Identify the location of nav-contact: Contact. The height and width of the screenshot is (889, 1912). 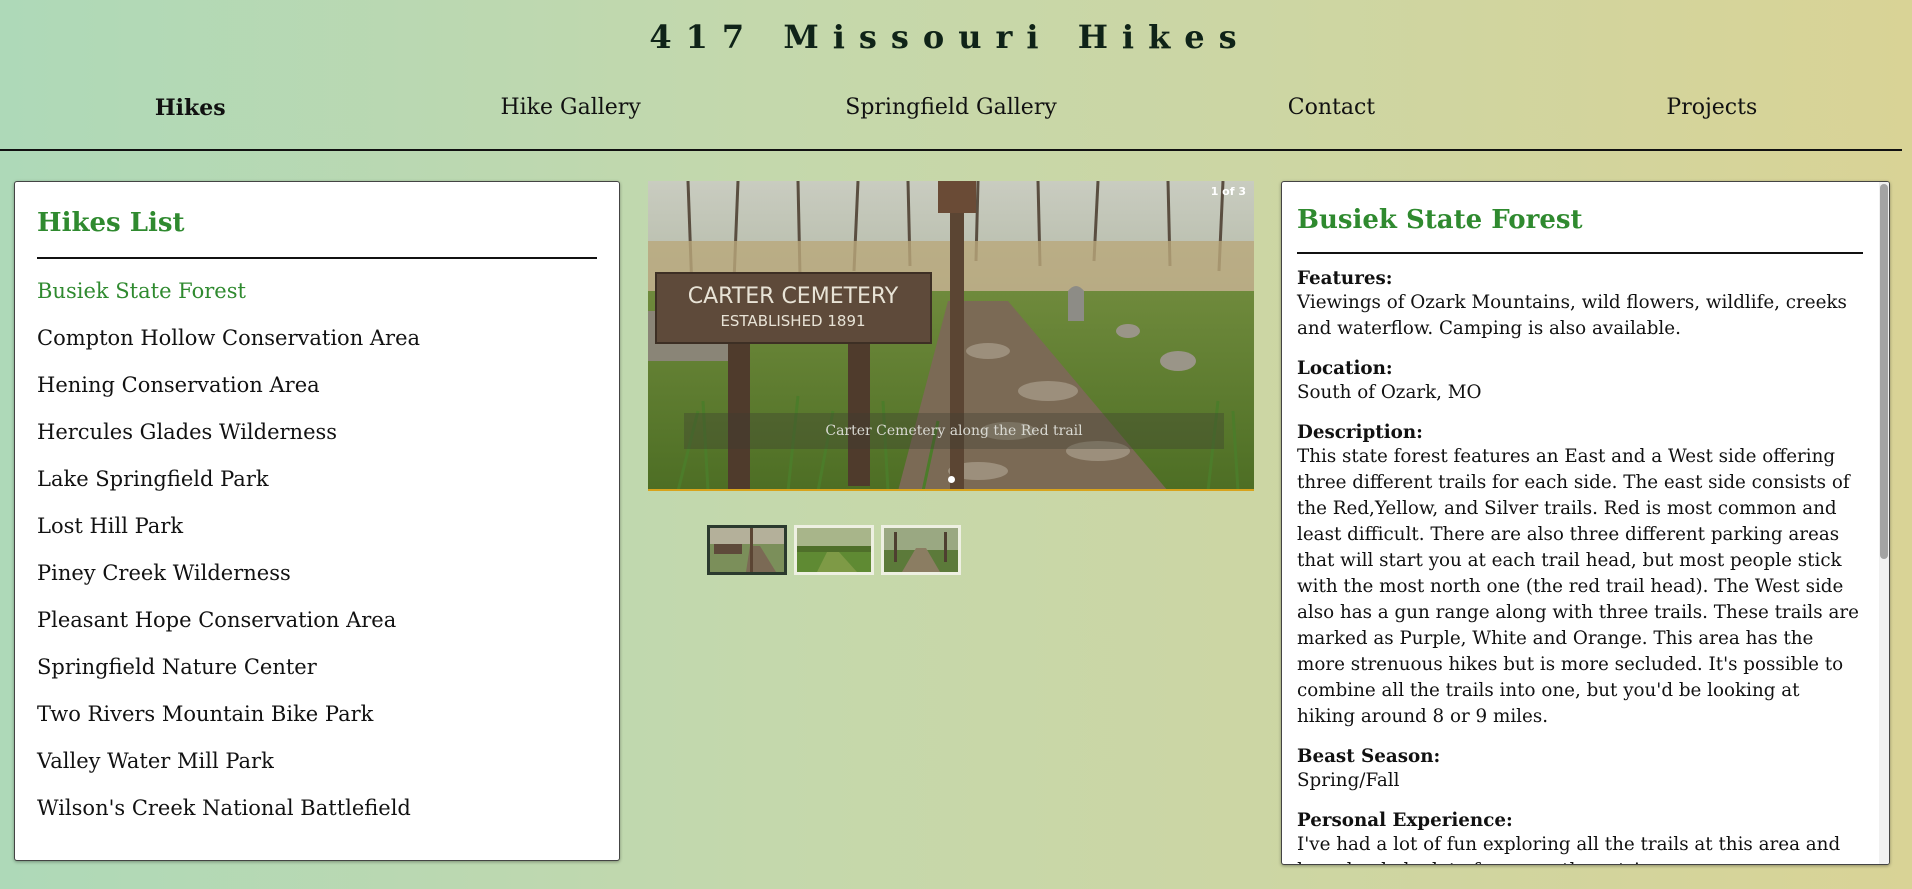
(1331, 108).